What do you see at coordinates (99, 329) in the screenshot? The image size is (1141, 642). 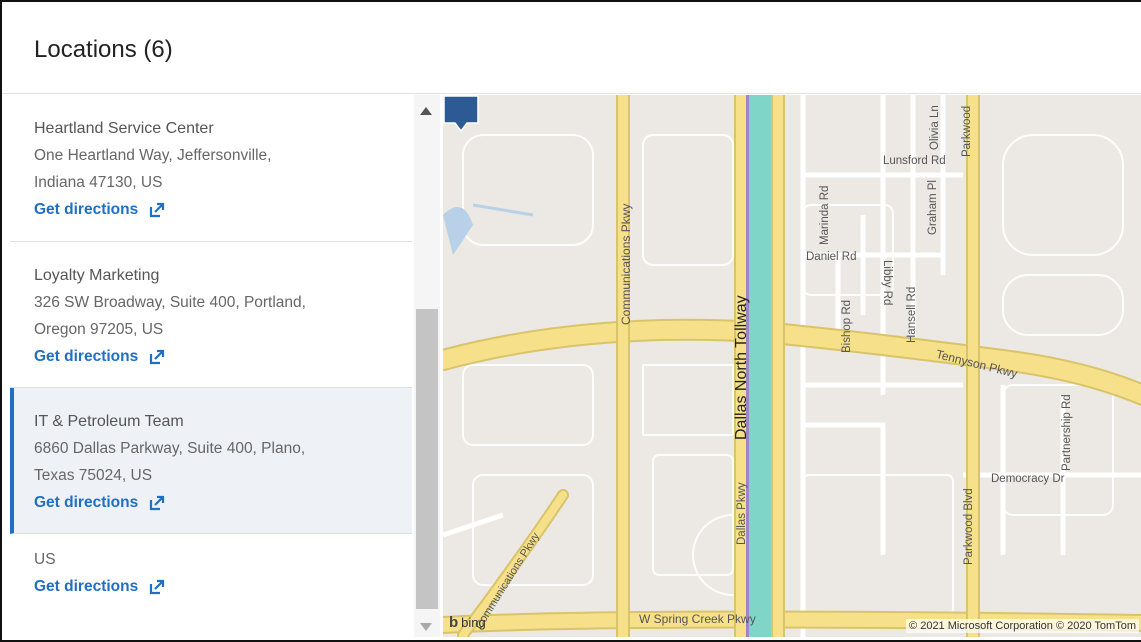 I see `location-address-line2: Oregon 97205, US` at bounding box center [99, 329].